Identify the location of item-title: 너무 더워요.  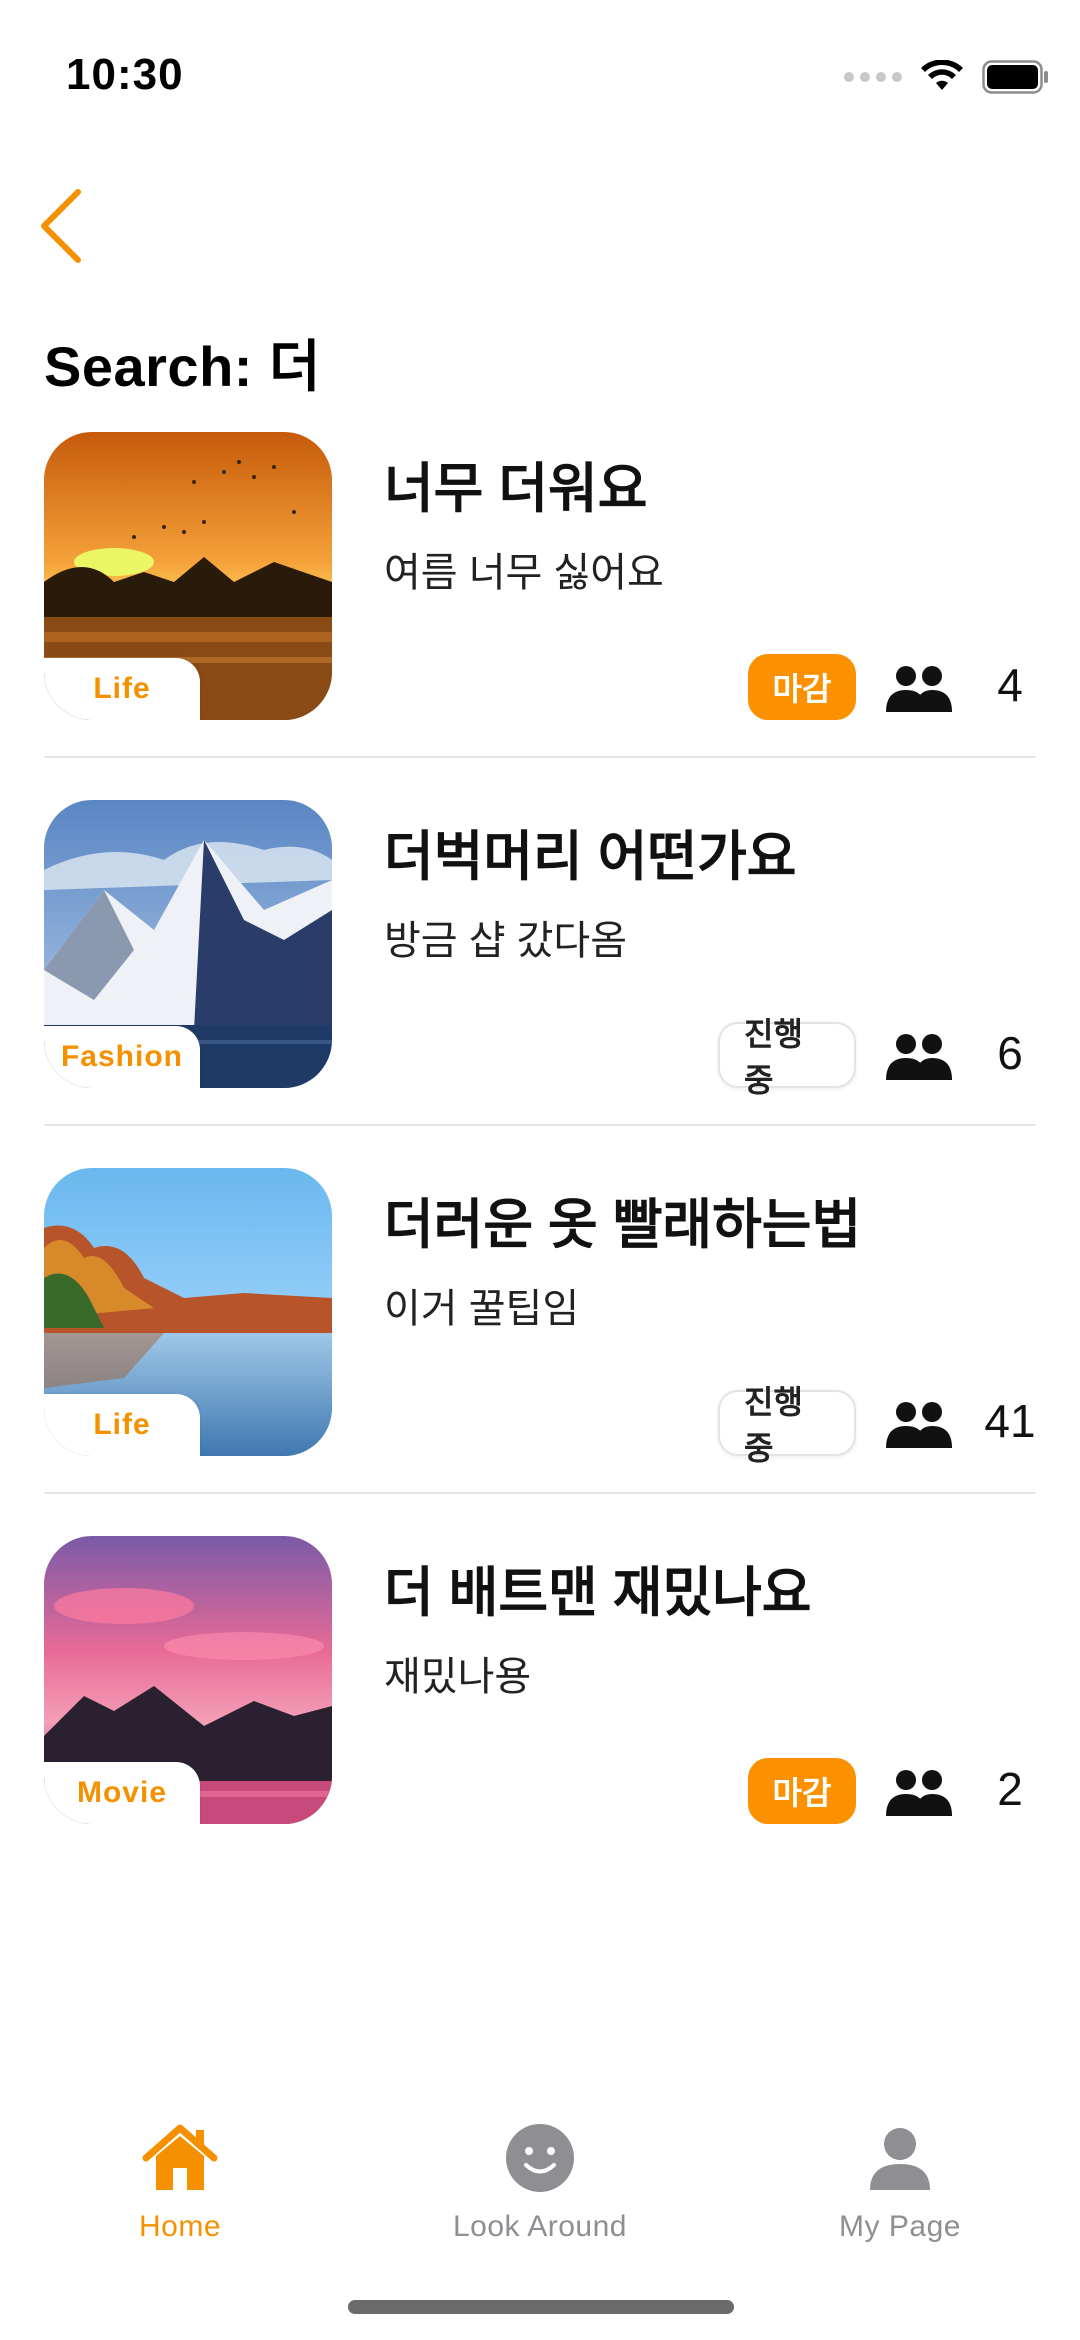
(516, 489).